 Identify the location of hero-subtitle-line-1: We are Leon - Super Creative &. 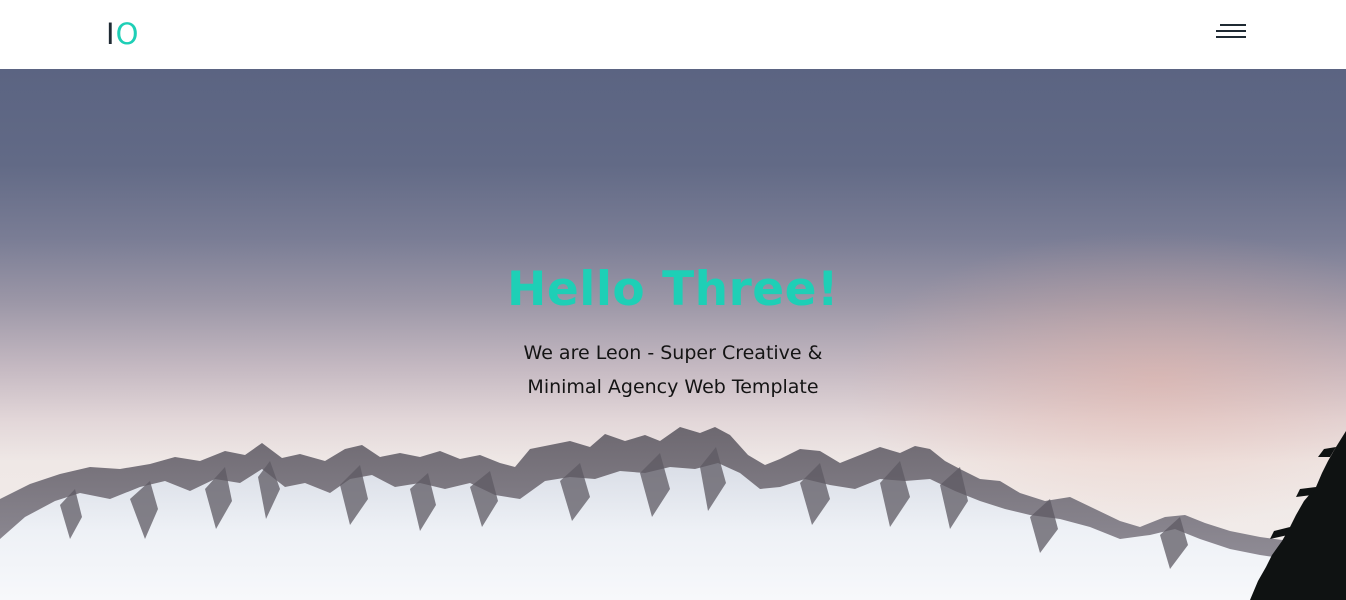
(673, 353).